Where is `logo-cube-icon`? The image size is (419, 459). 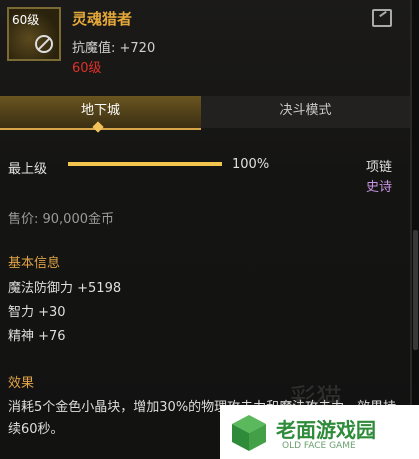 logo-cube-icon is located at coordinates (249, 433).